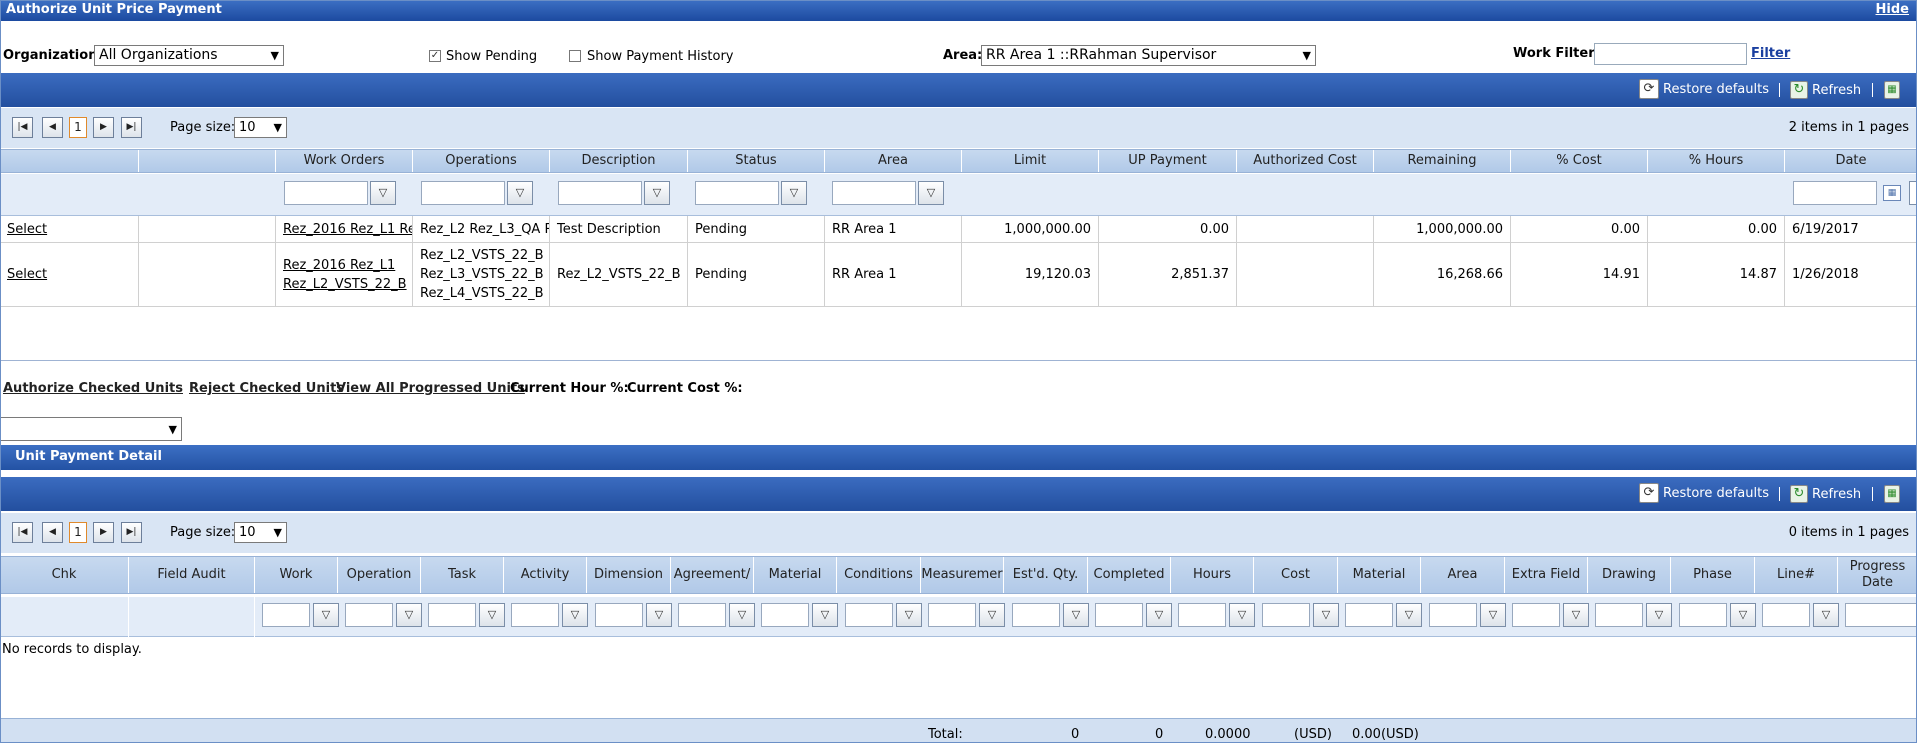 The height and width of the screenshot is (743, 1917). What do you see at coordinates (326, 193) in the screenshot?
I see `work-orders-filter-input` at bounding box center [326, 193].